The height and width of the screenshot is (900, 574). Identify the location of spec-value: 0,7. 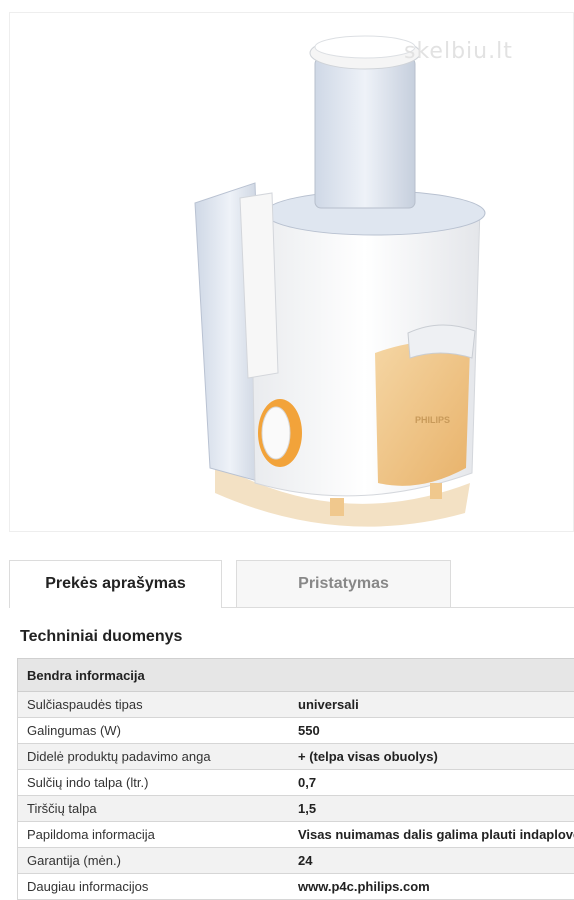
(431, 782).